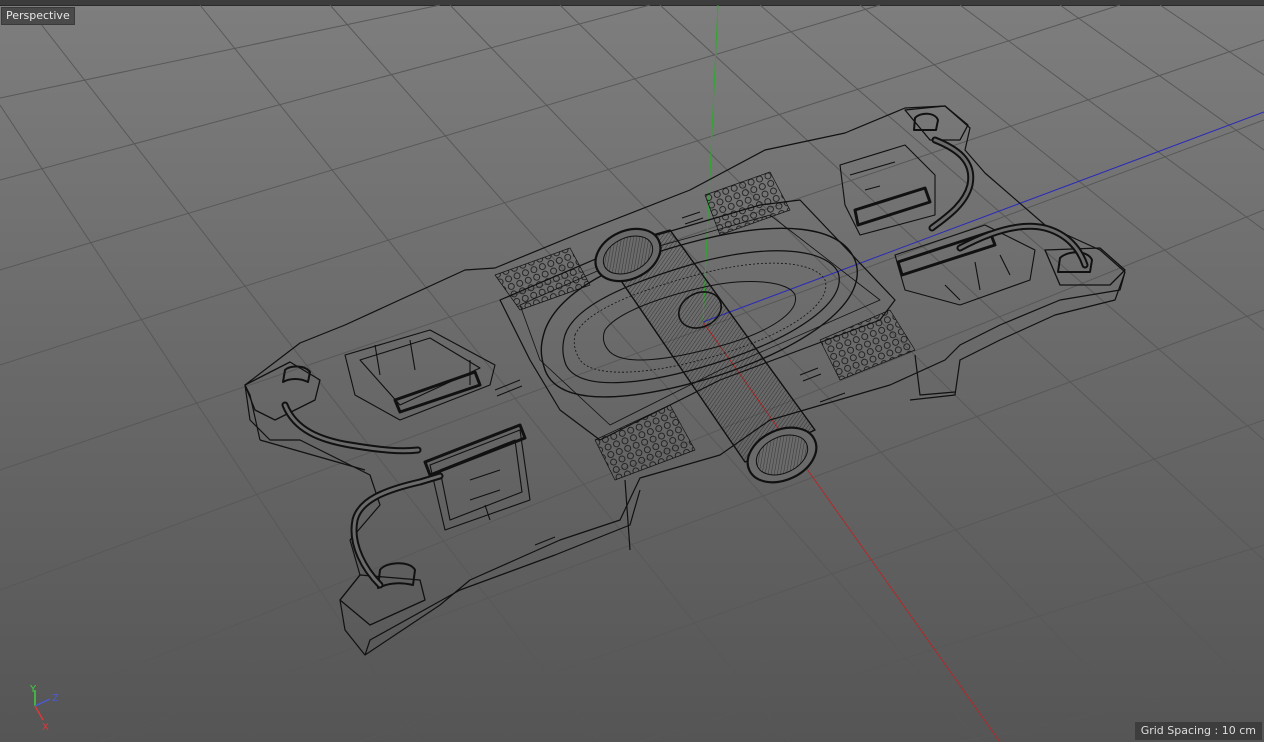  Describe the element at coordinates (33, 689) in the screenshot. I see `gizmo-y-label: Y` at that location.